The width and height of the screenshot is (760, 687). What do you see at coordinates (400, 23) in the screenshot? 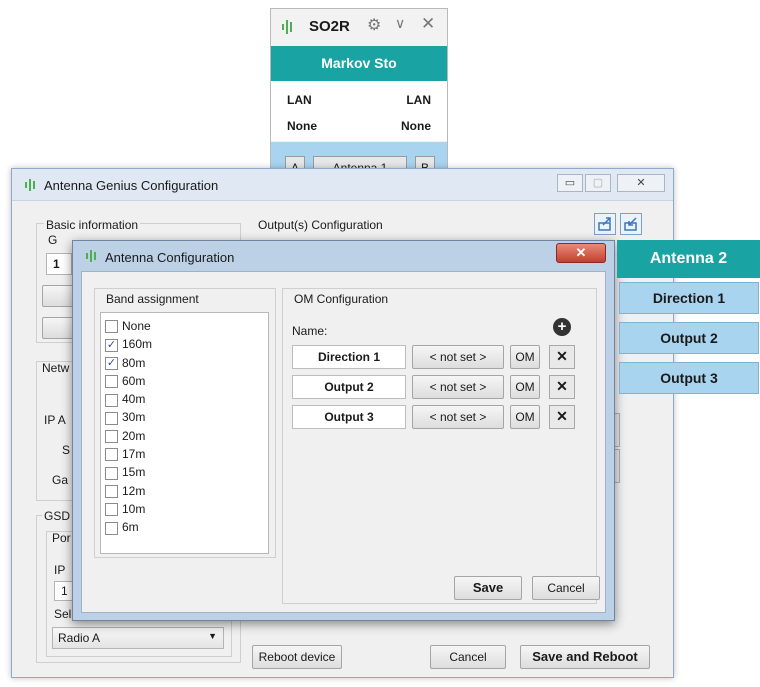
I see `chevron-down-icon: ∨` at bounding box center [400, 23].